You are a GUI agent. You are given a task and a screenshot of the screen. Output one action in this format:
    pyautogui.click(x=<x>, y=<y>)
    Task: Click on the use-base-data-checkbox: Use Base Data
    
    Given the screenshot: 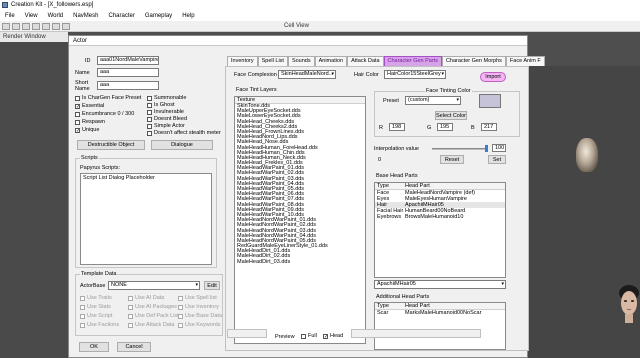 What is the action you would take?
    pyautogui.click(x=200, y=316)
    